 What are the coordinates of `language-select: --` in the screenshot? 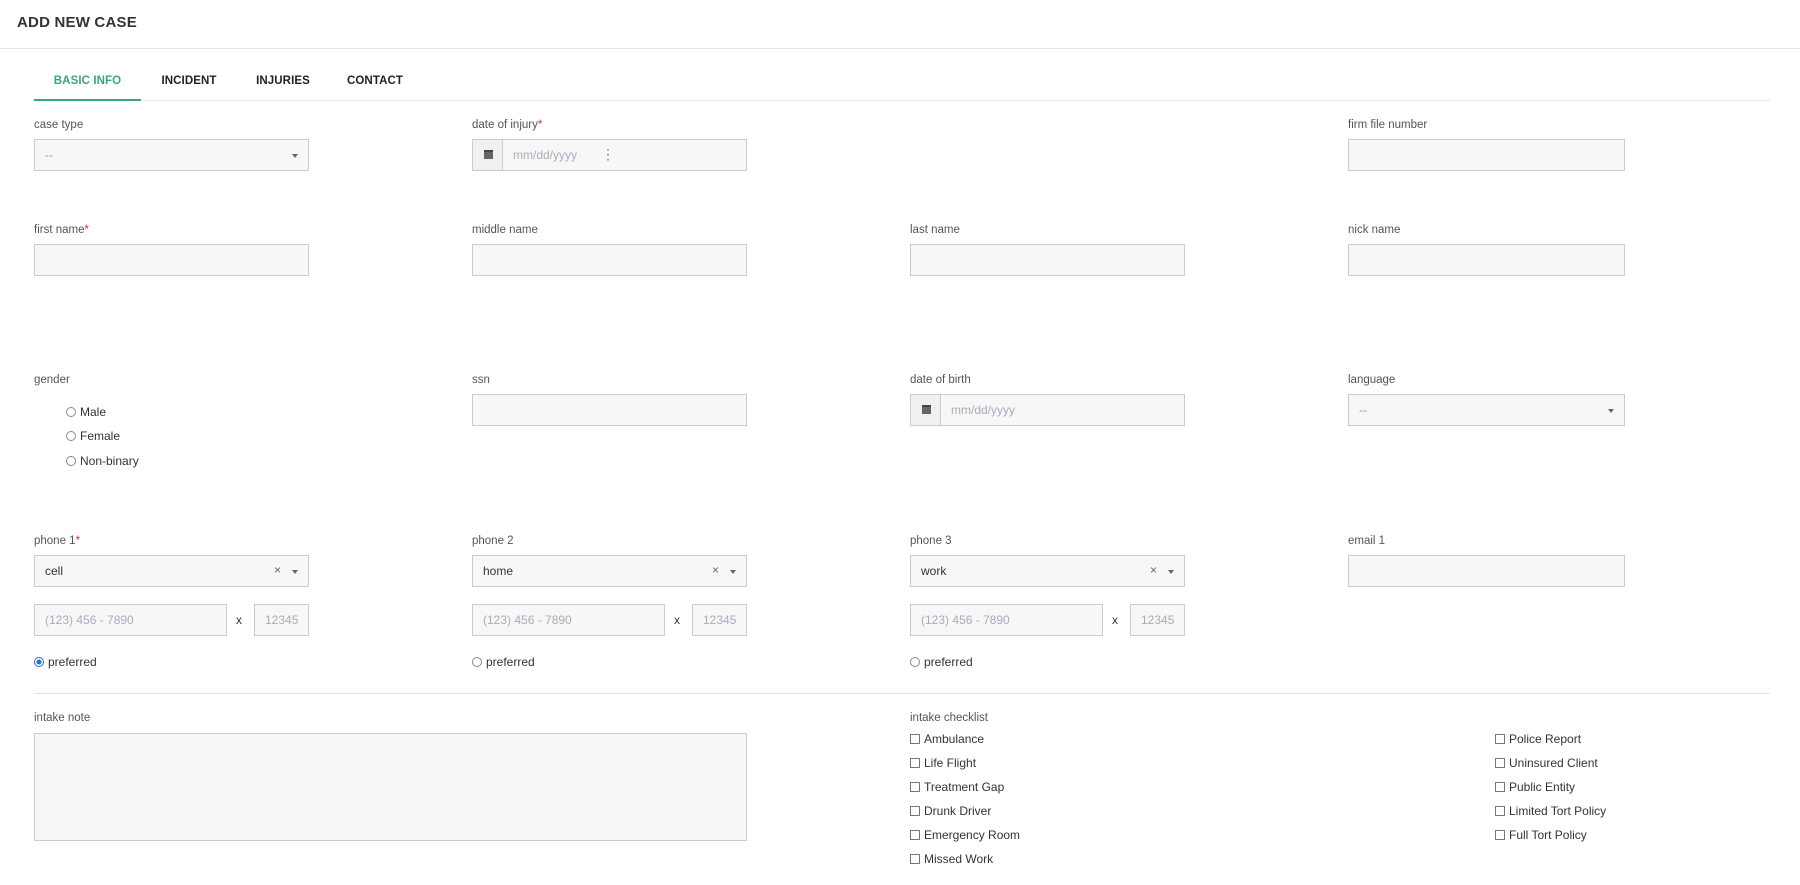 It's located at (1486, 410).